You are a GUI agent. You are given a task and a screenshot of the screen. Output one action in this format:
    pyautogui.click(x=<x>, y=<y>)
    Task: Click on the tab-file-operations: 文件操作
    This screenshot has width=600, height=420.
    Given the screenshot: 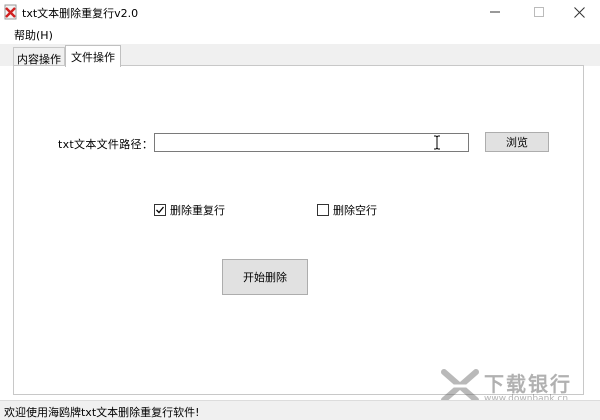 What is the action you would take?
    pyautogui.click(x=93, y=56)
    